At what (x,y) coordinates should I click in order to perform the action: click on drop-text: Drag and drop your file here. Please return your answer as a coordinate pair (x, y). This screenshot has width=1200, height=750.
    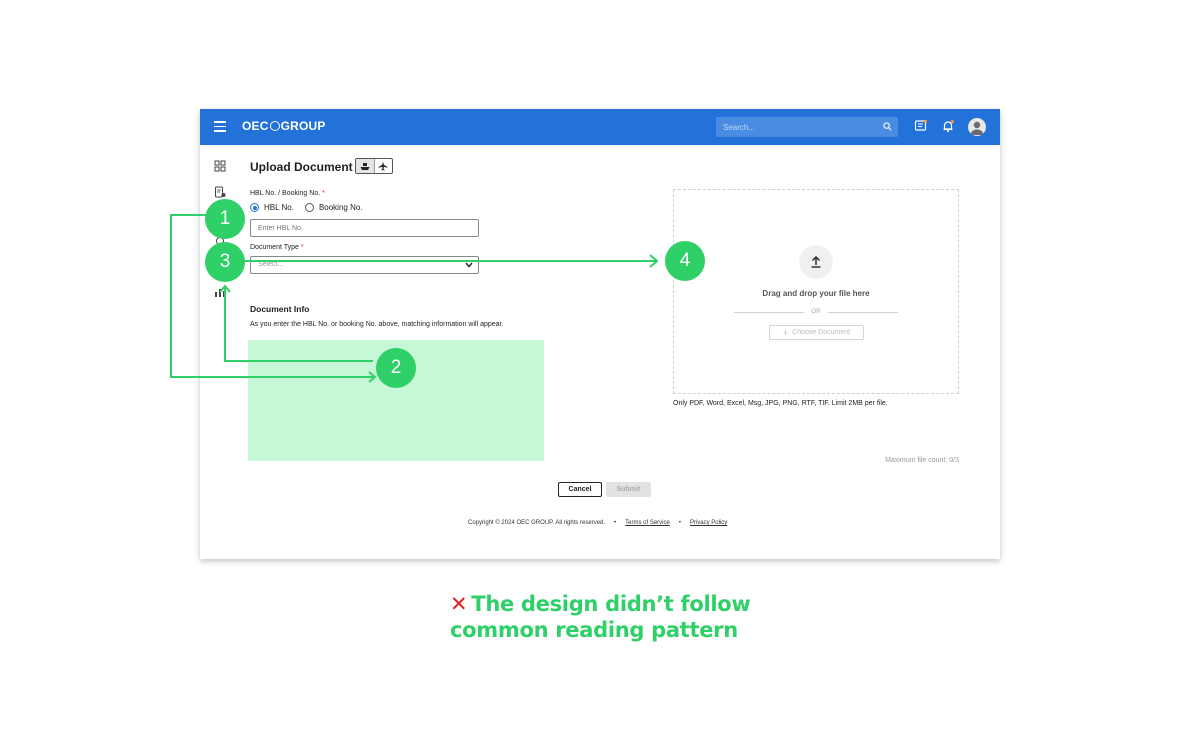
    Looking at the image, I should click on (816, 293).